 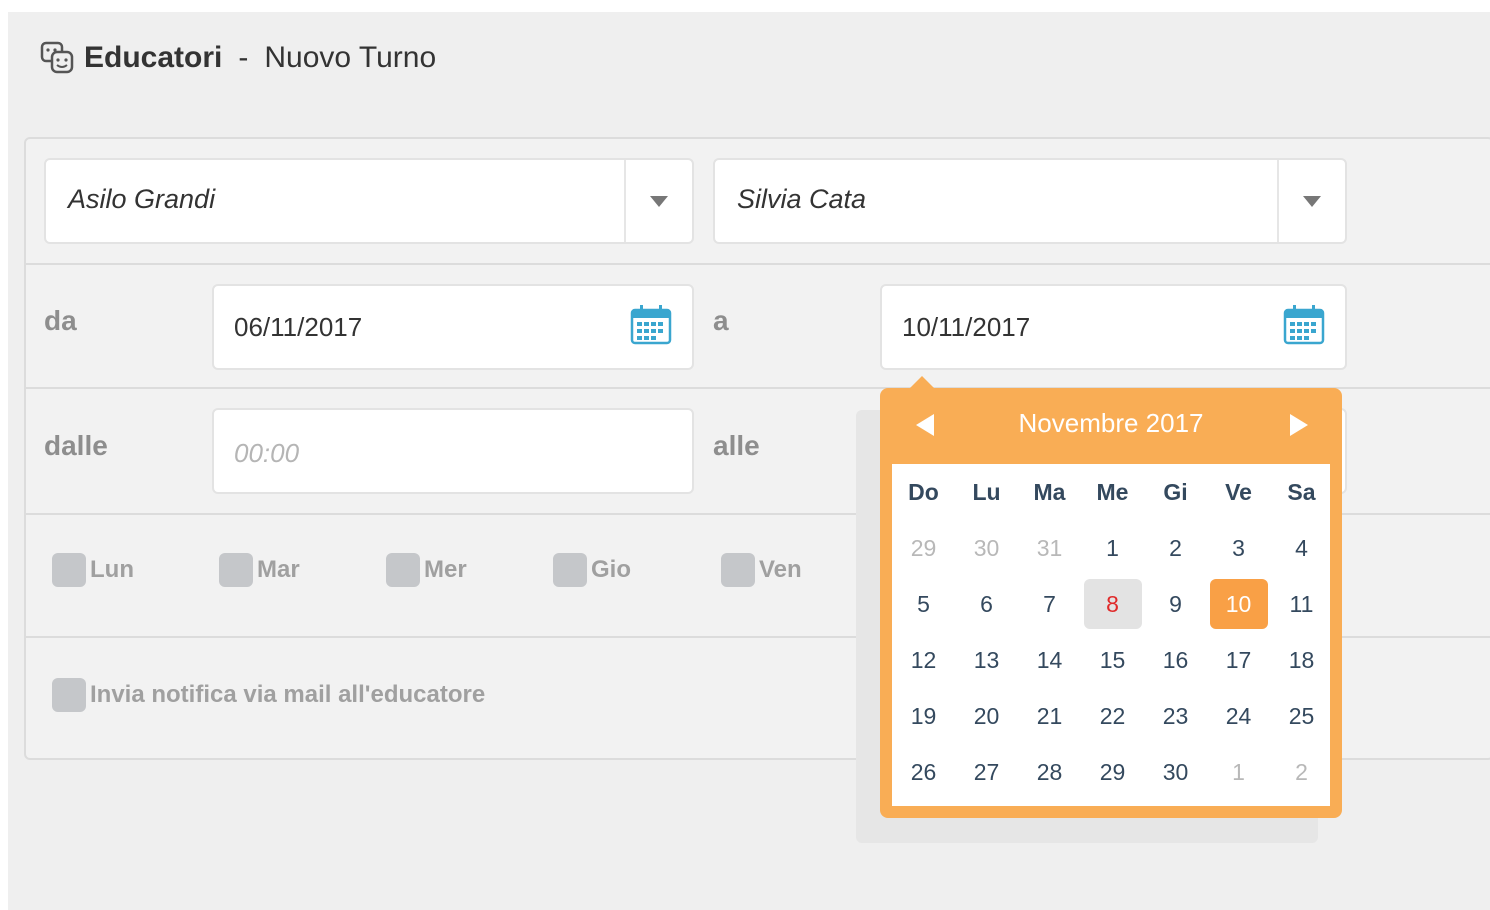 I want to click on calendar-day-number: 3, so click(x=1238, y=547).